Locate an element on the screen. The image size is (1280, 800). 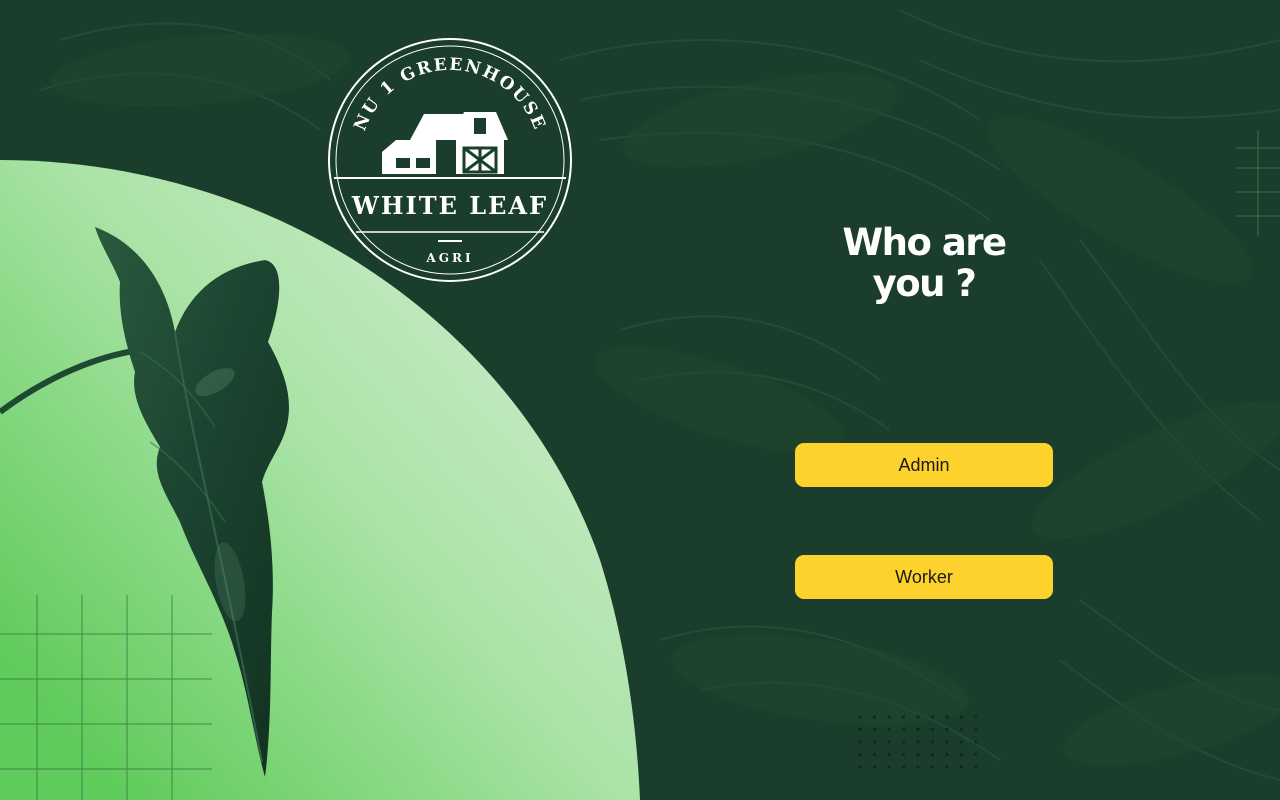
title-line-1: Who are is located at coordinates (924, 242).